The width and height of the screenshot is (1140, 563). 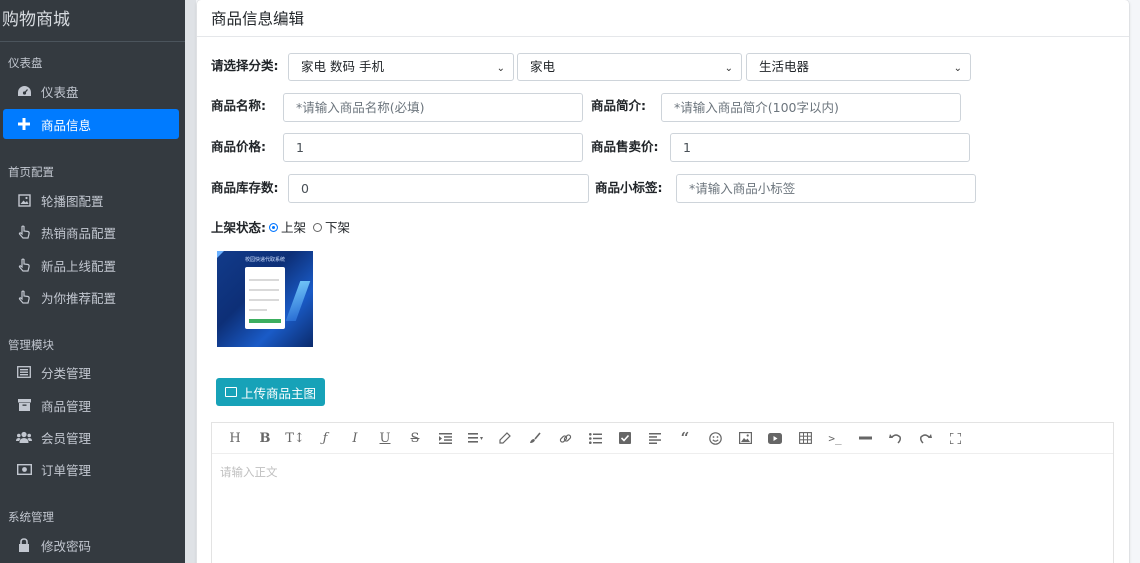 What do you see at coordinates (238, 146) in the screenshot?
I see `price-label: 商品价格:` at bounding box center [238, 146].